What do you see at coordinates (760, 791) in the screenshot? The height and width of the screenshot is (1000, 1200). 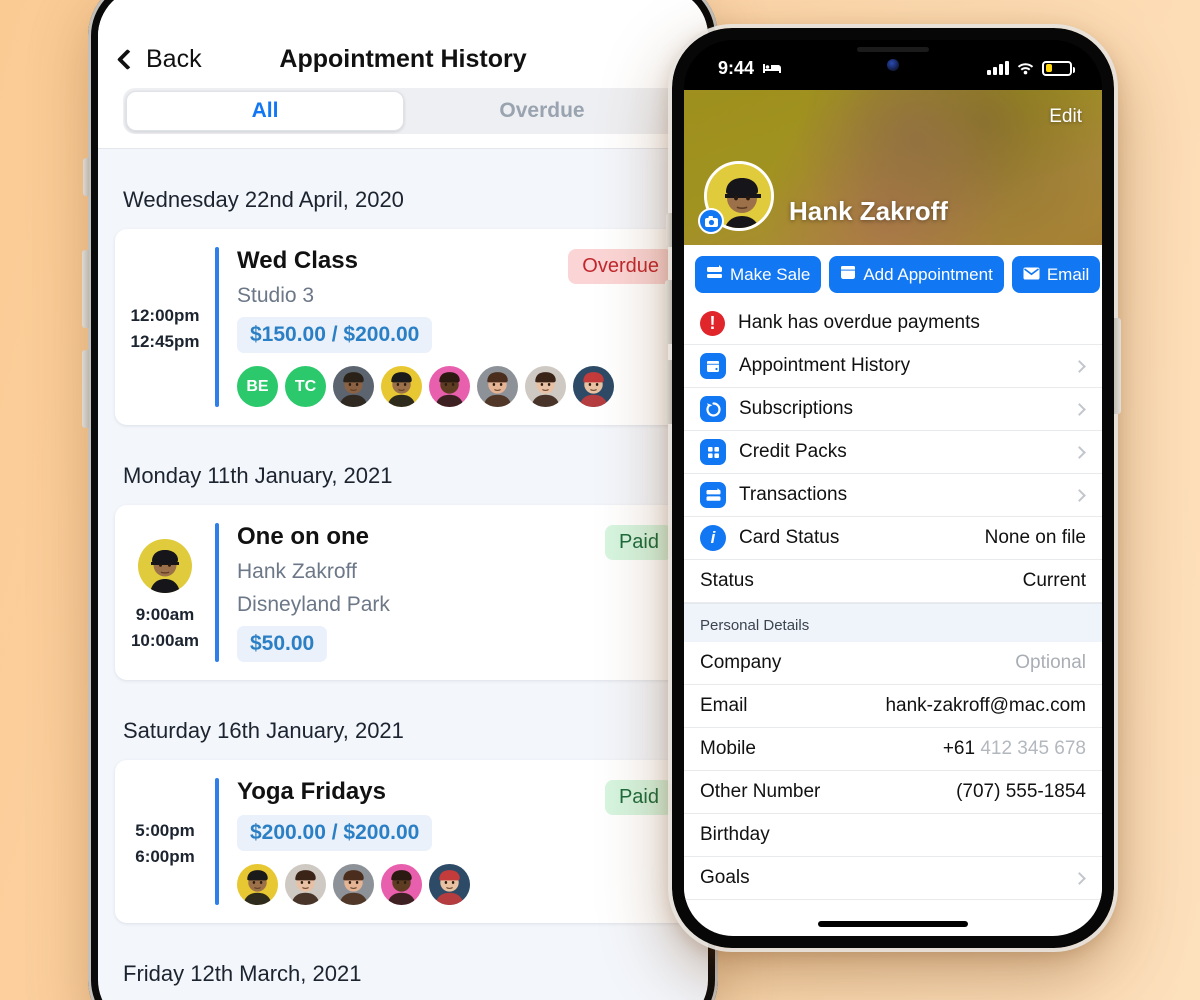 I see `detail-row-label: Other Number` at bounding box center [760, 791].